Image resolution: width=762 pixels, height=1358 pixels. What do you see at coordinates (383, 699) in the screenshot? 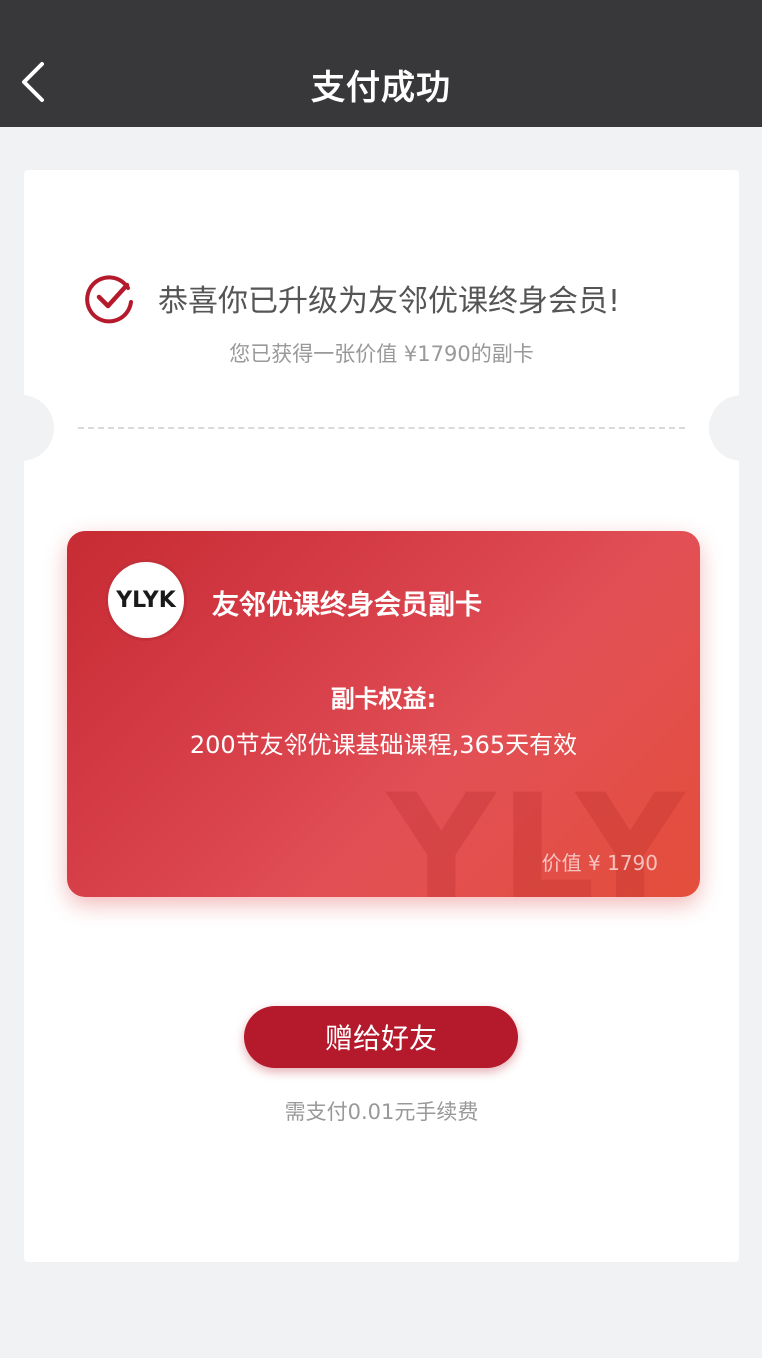
I see `card-benefit-label: 副卡权益:` at bounding box center [383, 699].